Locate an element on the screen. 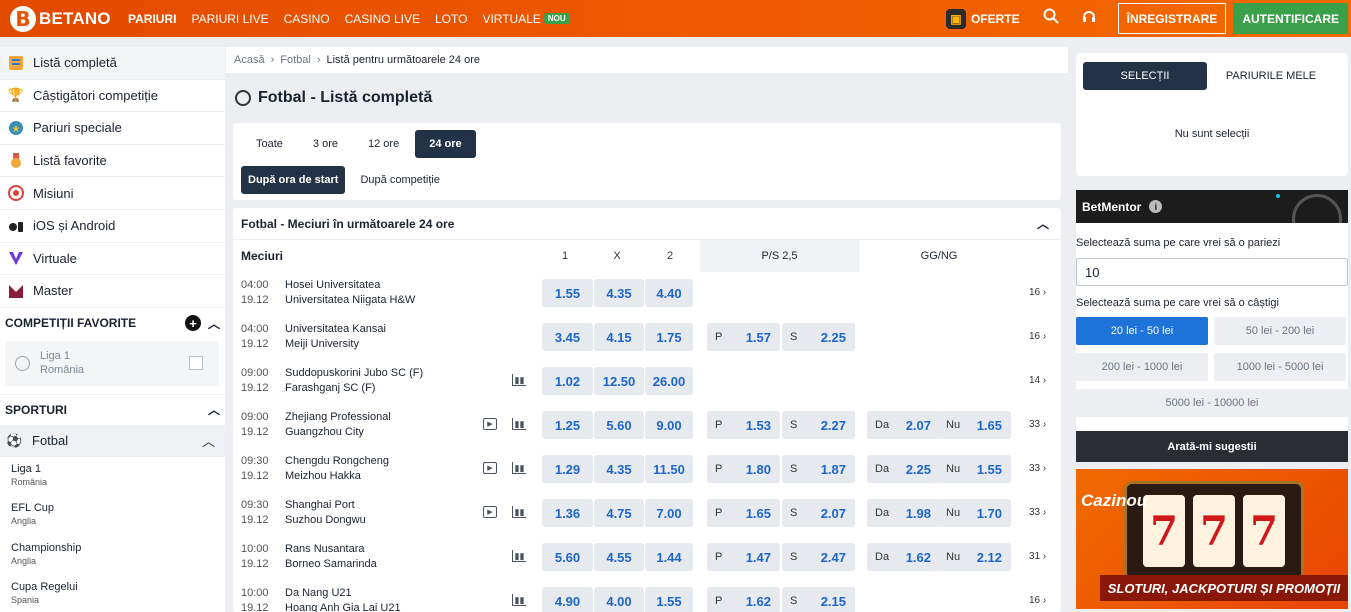  odd-over: P 1.57 is located at coordinates (743, 337).